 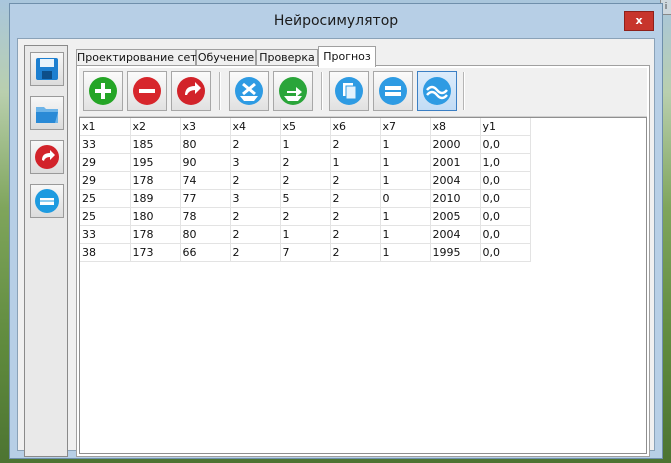 I want to click on table-row: 25 189 77 3 5 2 0 2010 0,0, so click(x=305, y=198).